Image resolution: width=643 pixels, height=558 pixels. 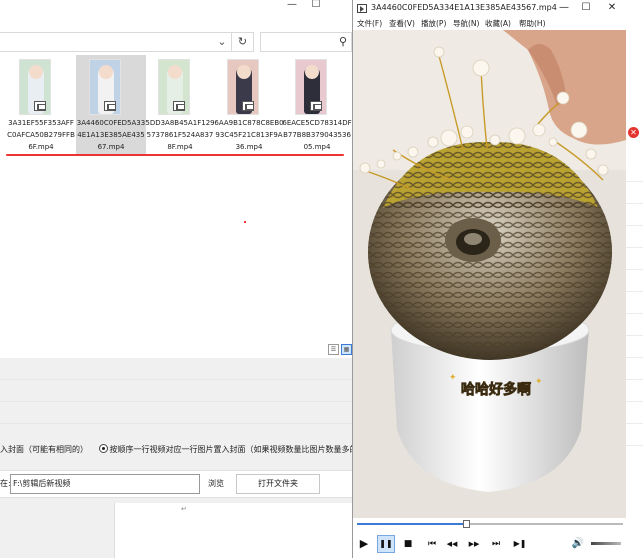 I want to click on option-label-partial: 入封面（可能有相同的）, so click(x=44, y=449).